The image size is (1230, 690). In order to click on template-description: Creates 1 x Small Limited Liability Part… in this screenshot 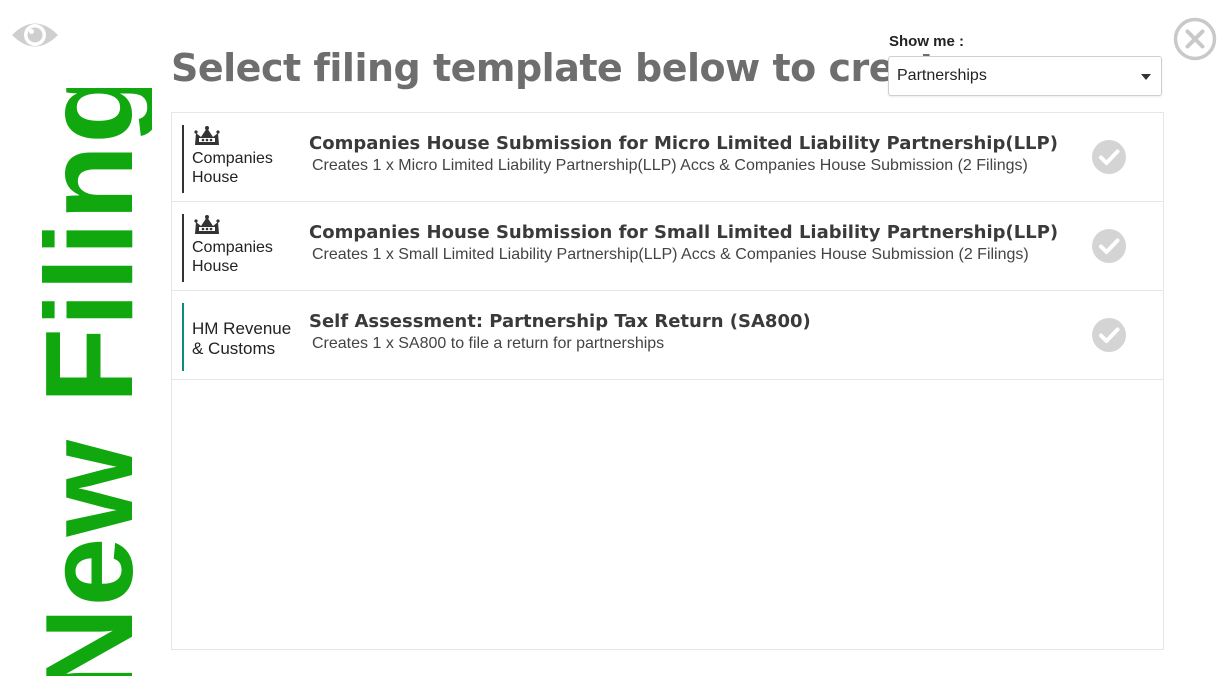, I will do `click(670, 254)`.